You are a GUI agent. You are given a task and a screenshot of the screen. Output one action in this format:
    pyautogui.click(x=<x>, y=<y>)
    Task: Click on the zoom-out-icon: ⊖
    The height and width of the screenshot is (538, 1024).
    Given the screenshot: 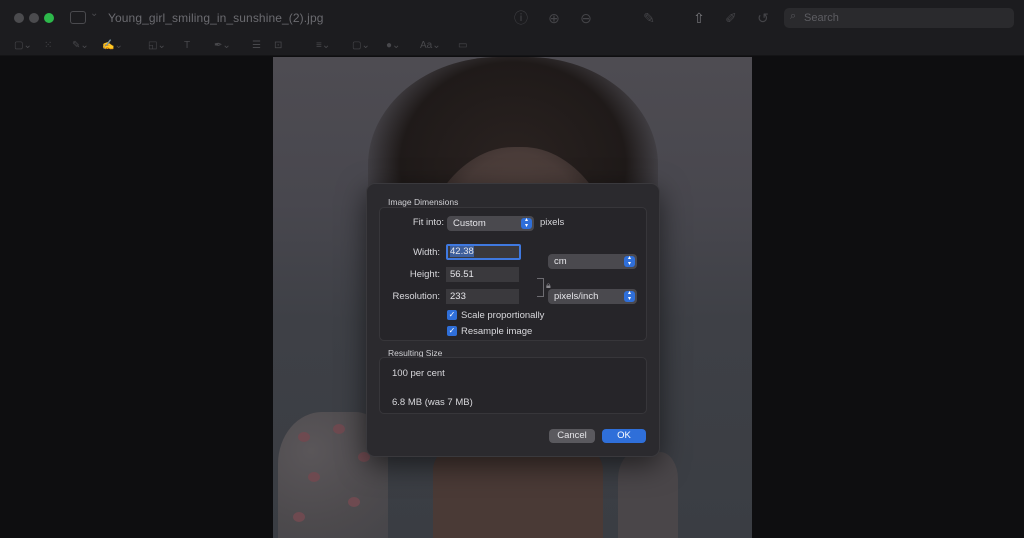 What is the action you would take?
    pyautogui.click(x=586, y=18)
    